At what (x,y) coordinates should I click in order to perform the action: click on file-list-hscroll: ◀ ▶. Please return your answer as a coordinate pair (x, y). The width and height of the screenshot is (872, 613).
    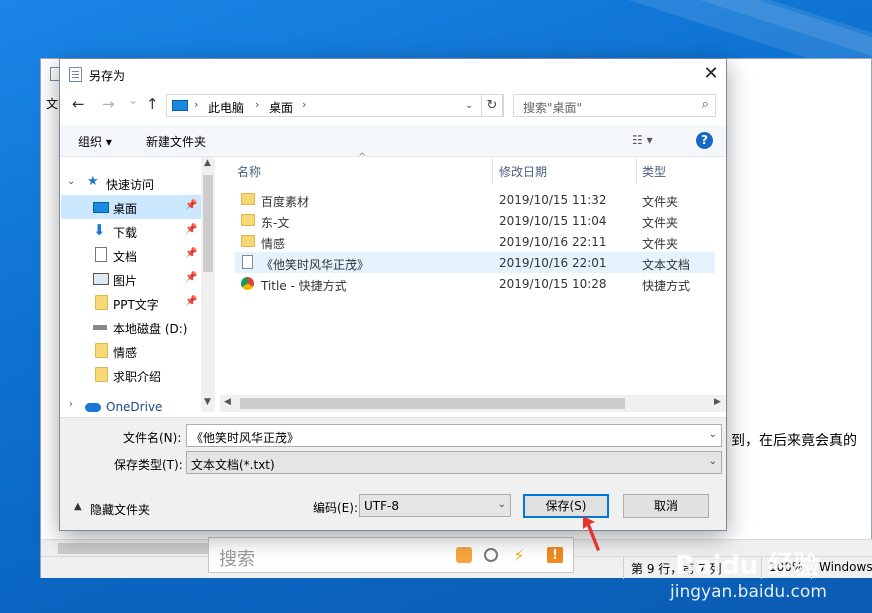
    Looking at the image, I should click on (473, 403).